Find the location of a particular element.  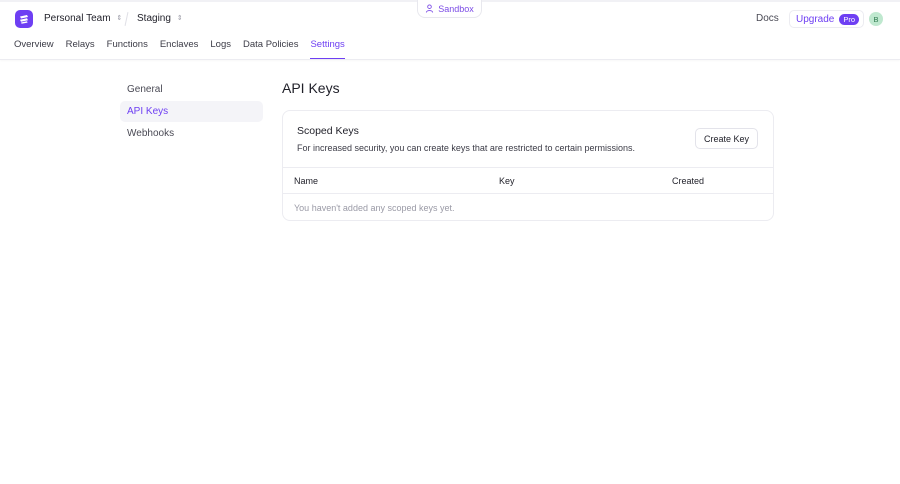

column-header-key: Key is located at coordinates (507, 181).